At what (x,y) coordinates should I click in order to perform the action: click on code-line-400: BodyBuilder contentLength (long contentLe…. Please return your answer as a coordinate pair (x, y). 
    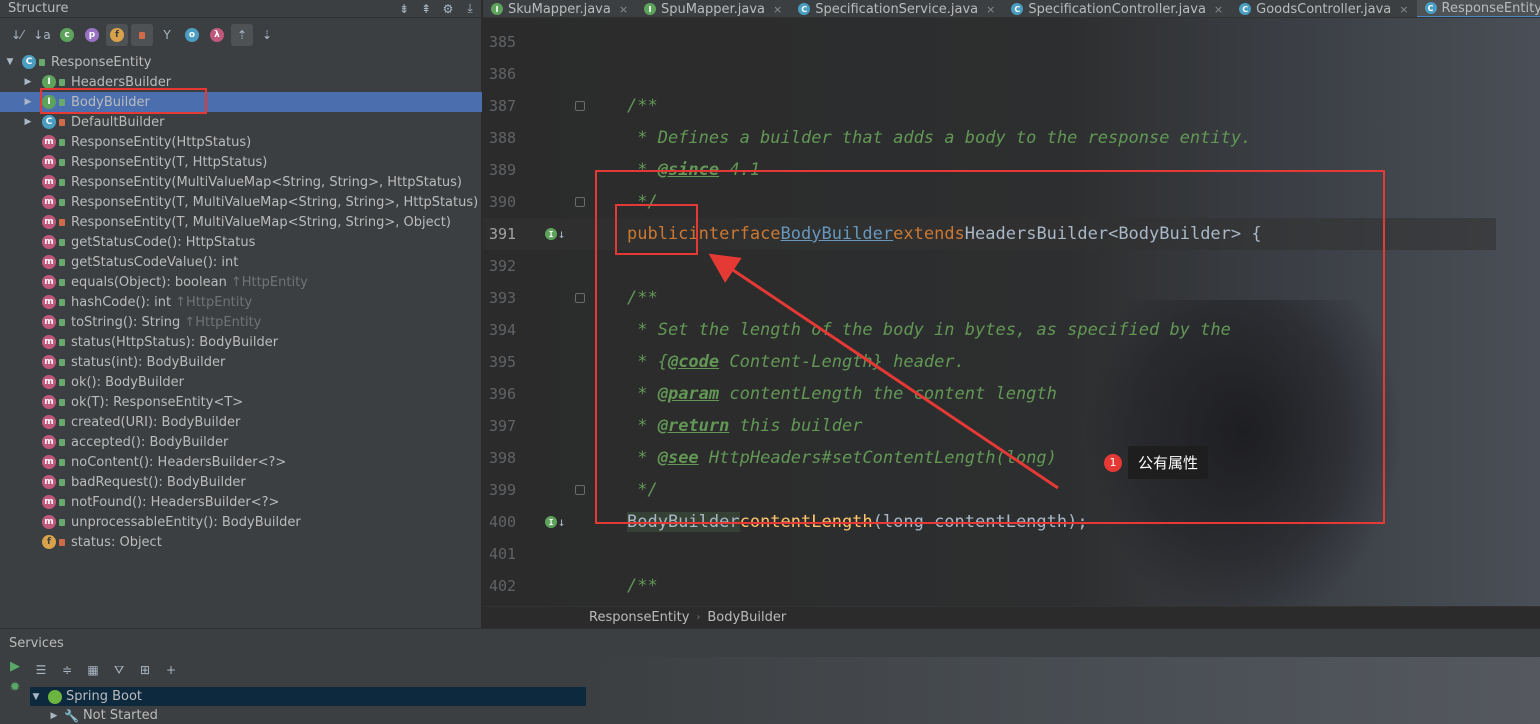
    Looking at the image, I should click on (1077, 522).